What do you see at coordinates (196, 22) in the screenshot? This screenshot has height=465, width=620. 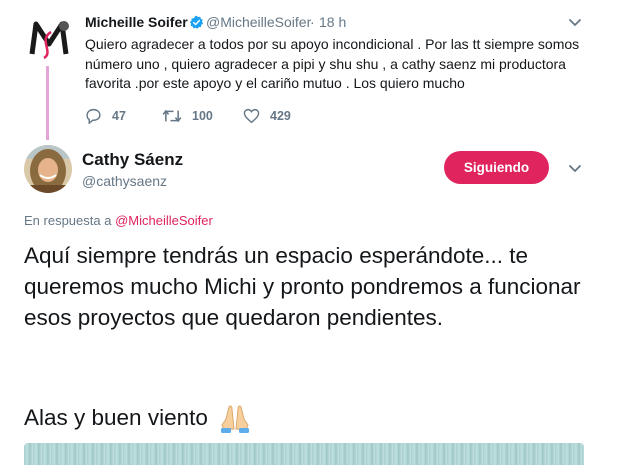 I see `verified-badge-icon` at bounding box center [196, 22].